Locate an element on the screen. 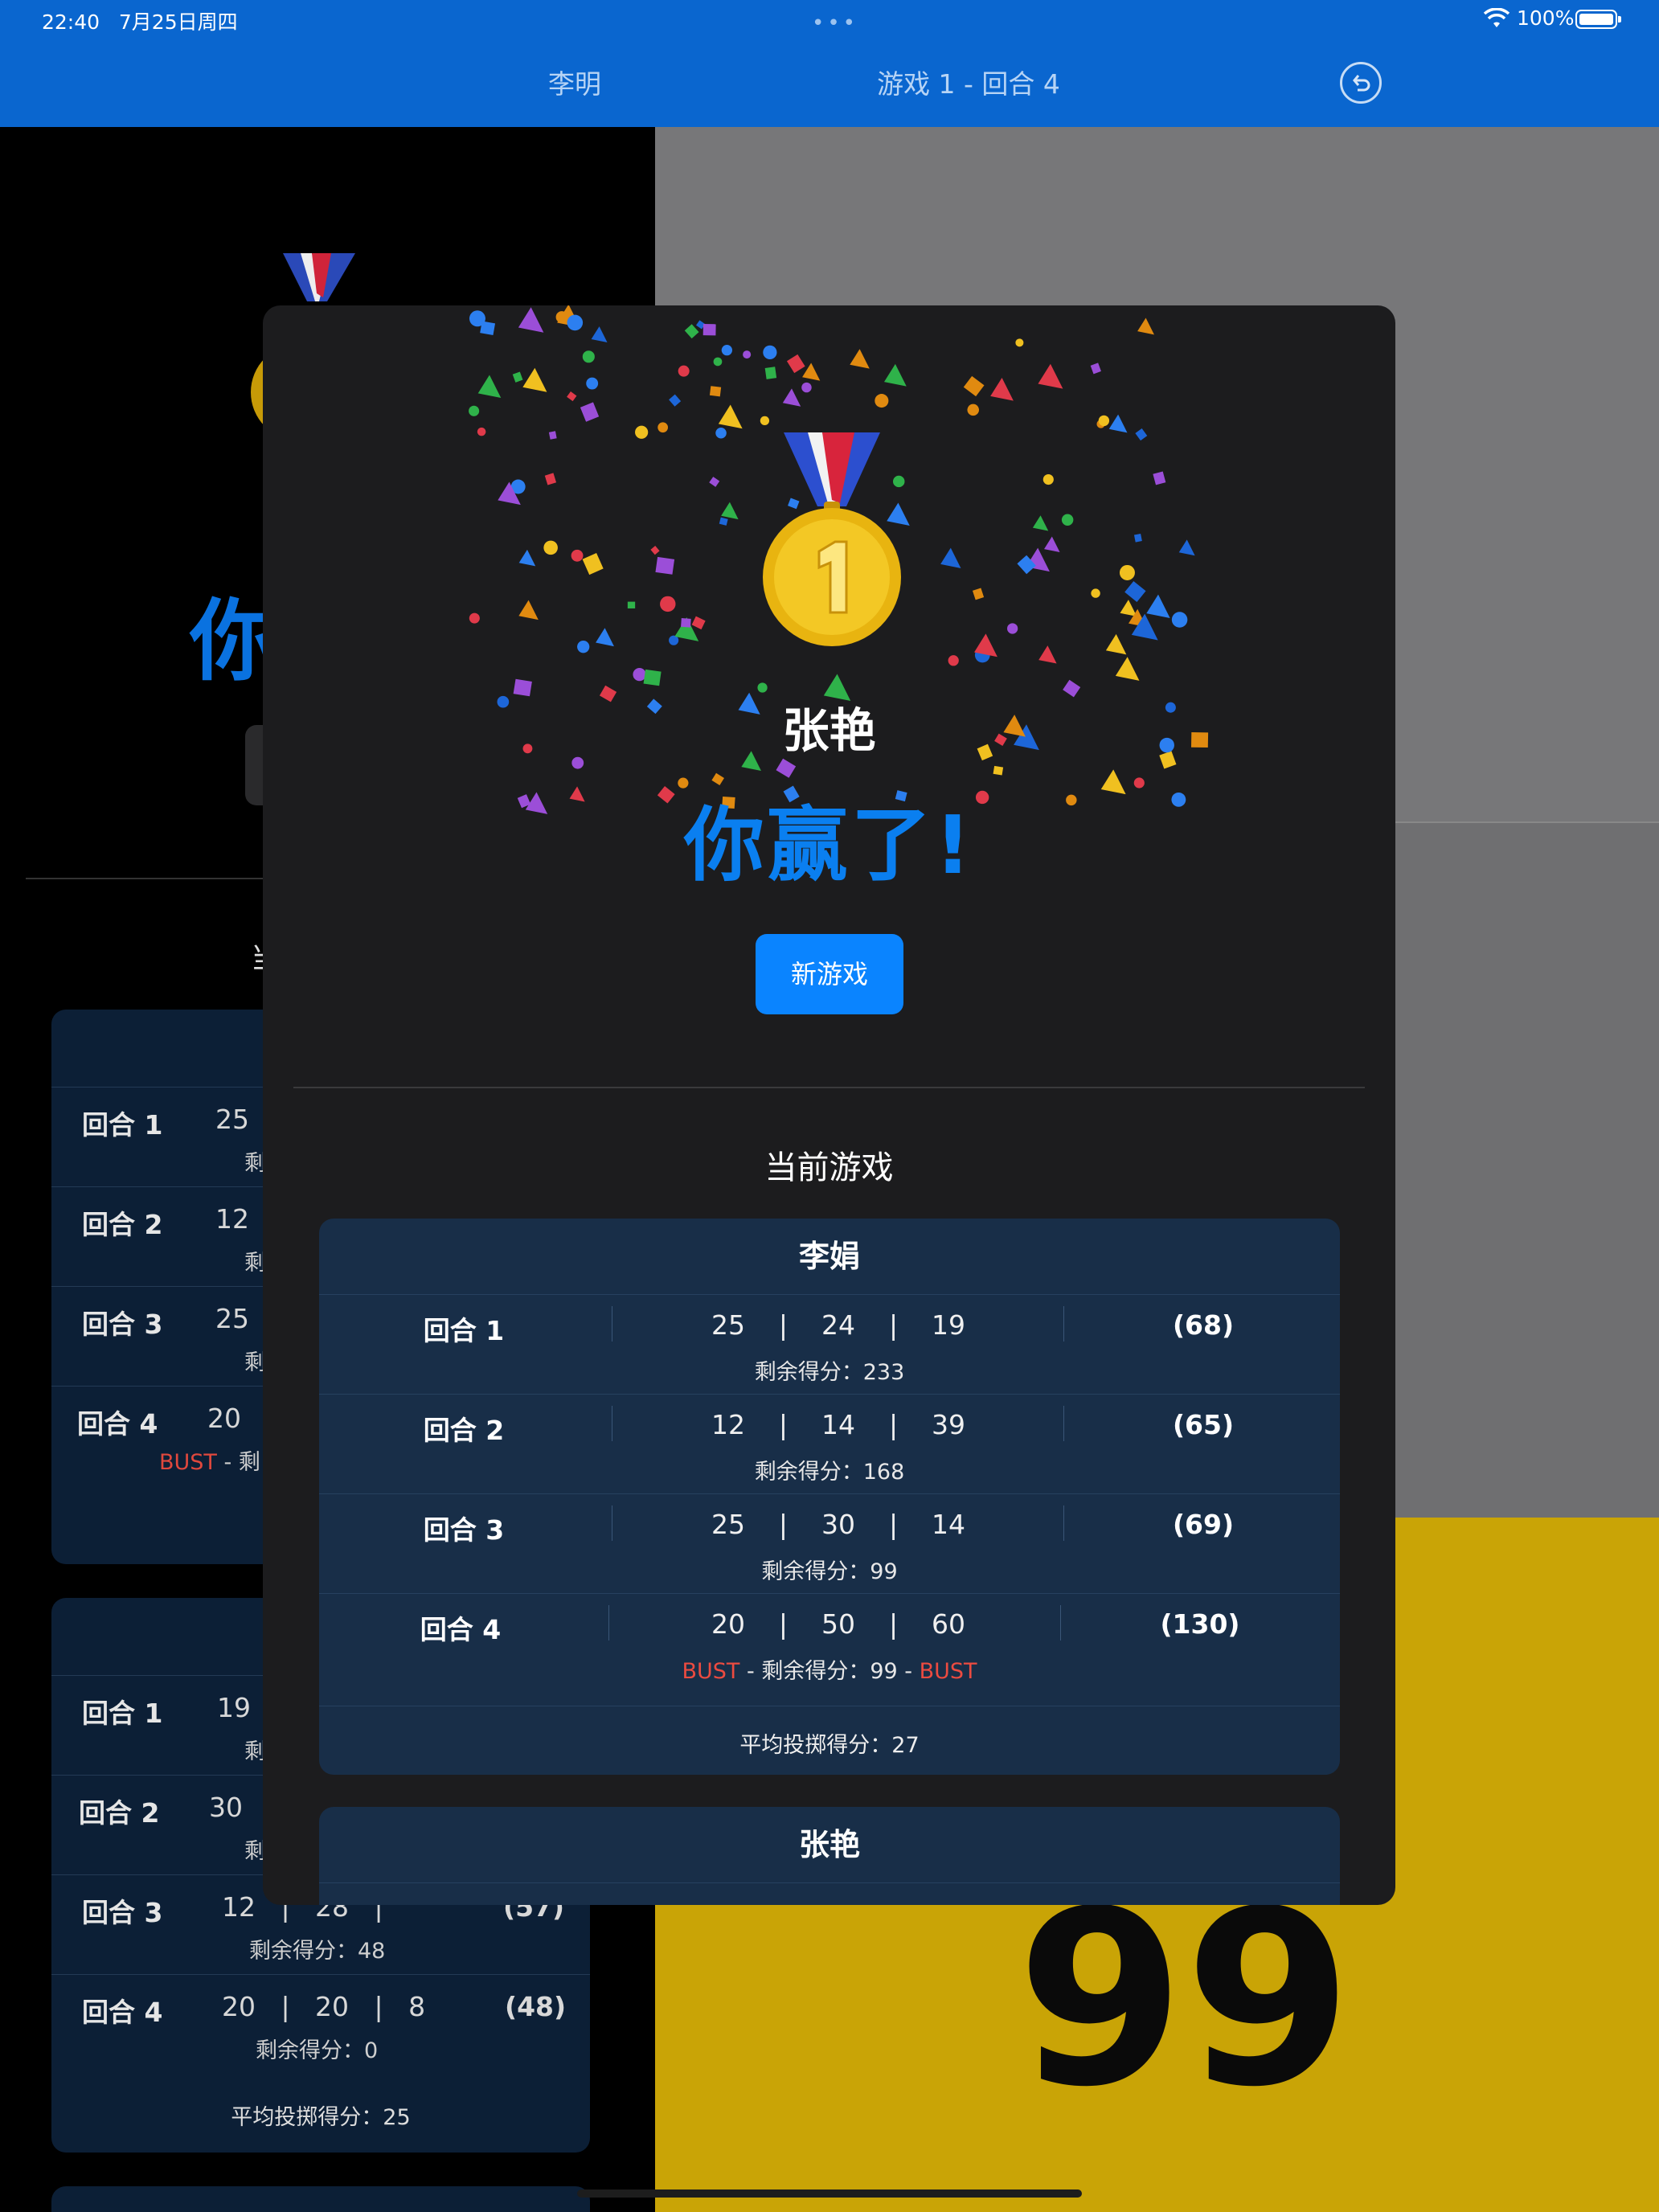 The height and width of the screenshot is (2212, 1659). throw-value: 25 is located at coordinates (232, 1119).